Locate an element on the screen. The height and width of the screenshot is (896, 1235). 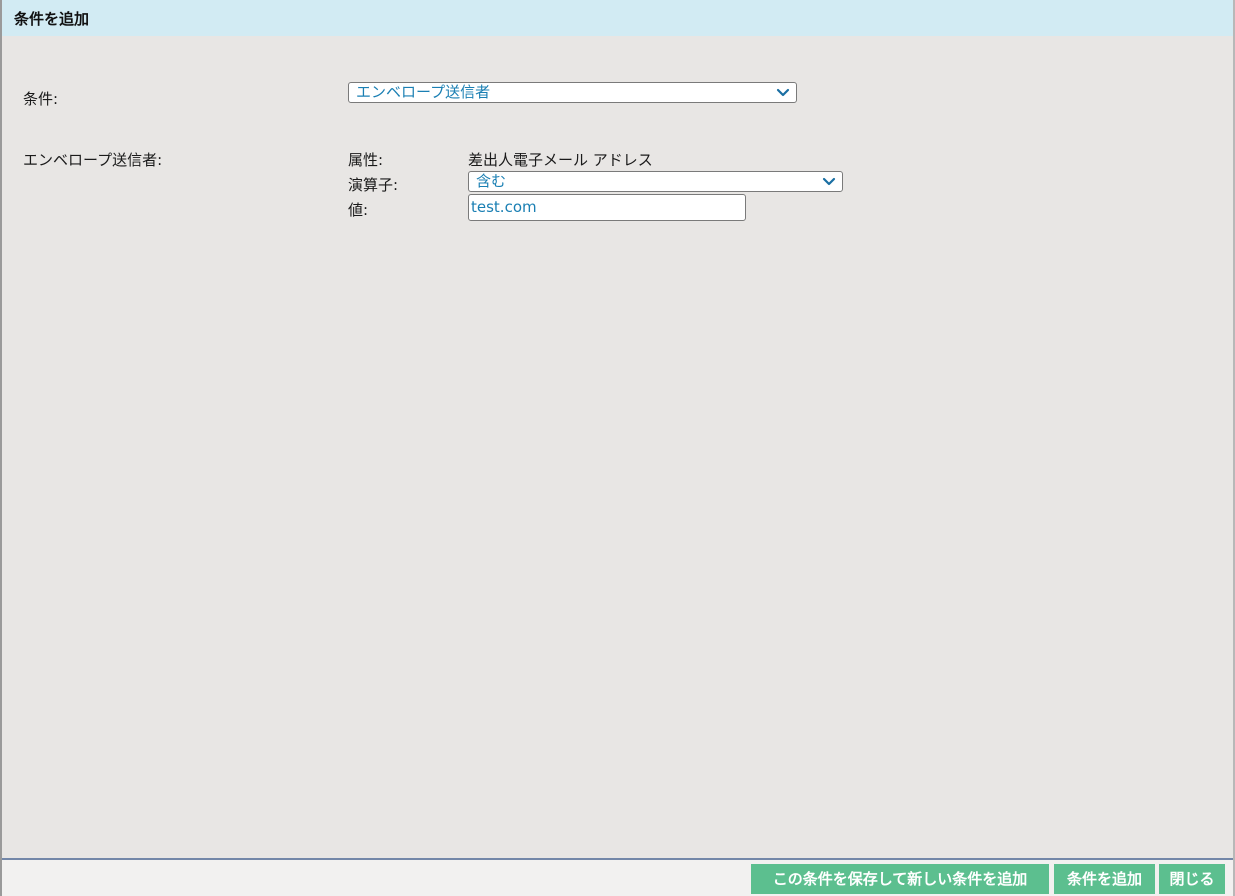
dialog-title: 条件を追加 is located at coordinates (52, 19).